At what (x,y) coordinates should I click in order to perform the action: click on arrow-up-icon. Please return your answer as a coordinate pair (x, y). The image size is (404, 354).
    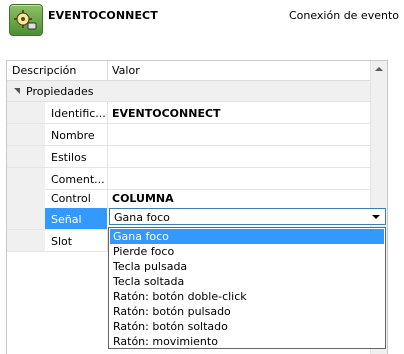
    Looking at the image, I should click on (379, 69).